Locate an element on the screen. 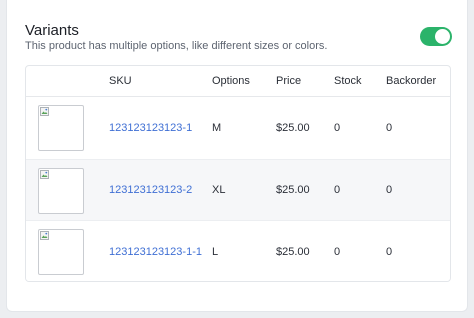  sku-link: 123123123123-1-1 is located at coordinates (155, 251).